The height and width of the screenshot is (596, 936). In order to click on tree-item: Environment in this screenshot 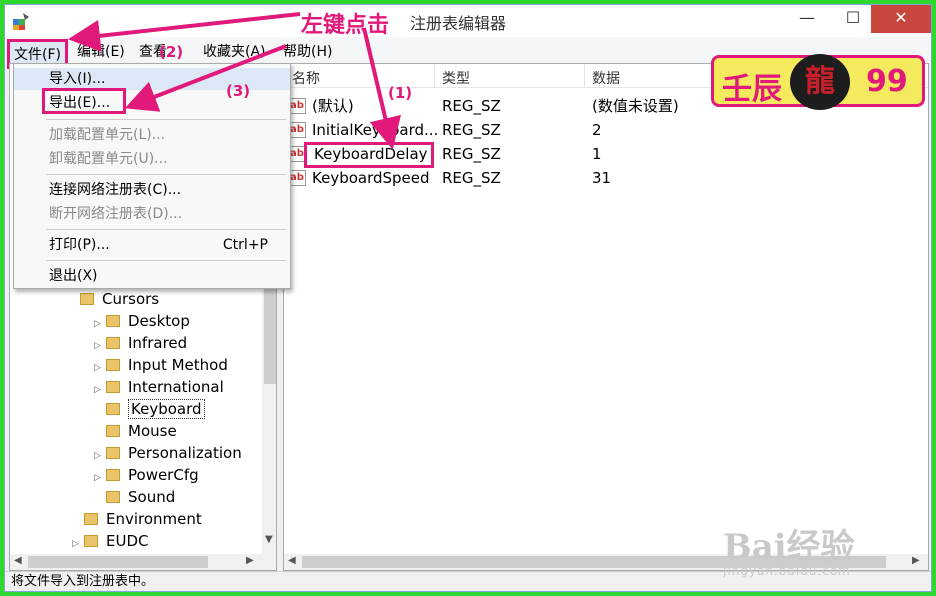, I will do `click(143, 519)`.